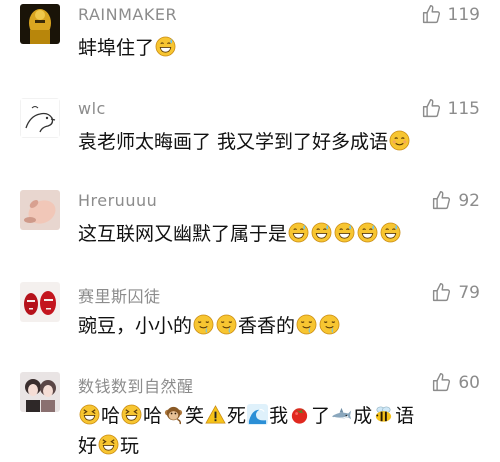  What do you see at coordinates (88, 446) in the screenshot?
I see `text-segment: 好` at bounding box center [88, 446].